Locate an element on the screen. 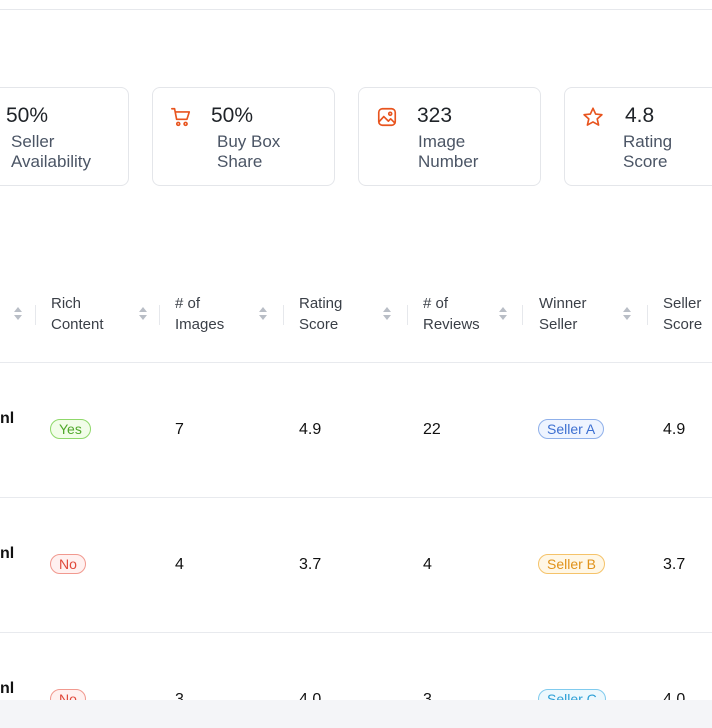  reviews-cell: 4 is located at coordinates (427, 564).